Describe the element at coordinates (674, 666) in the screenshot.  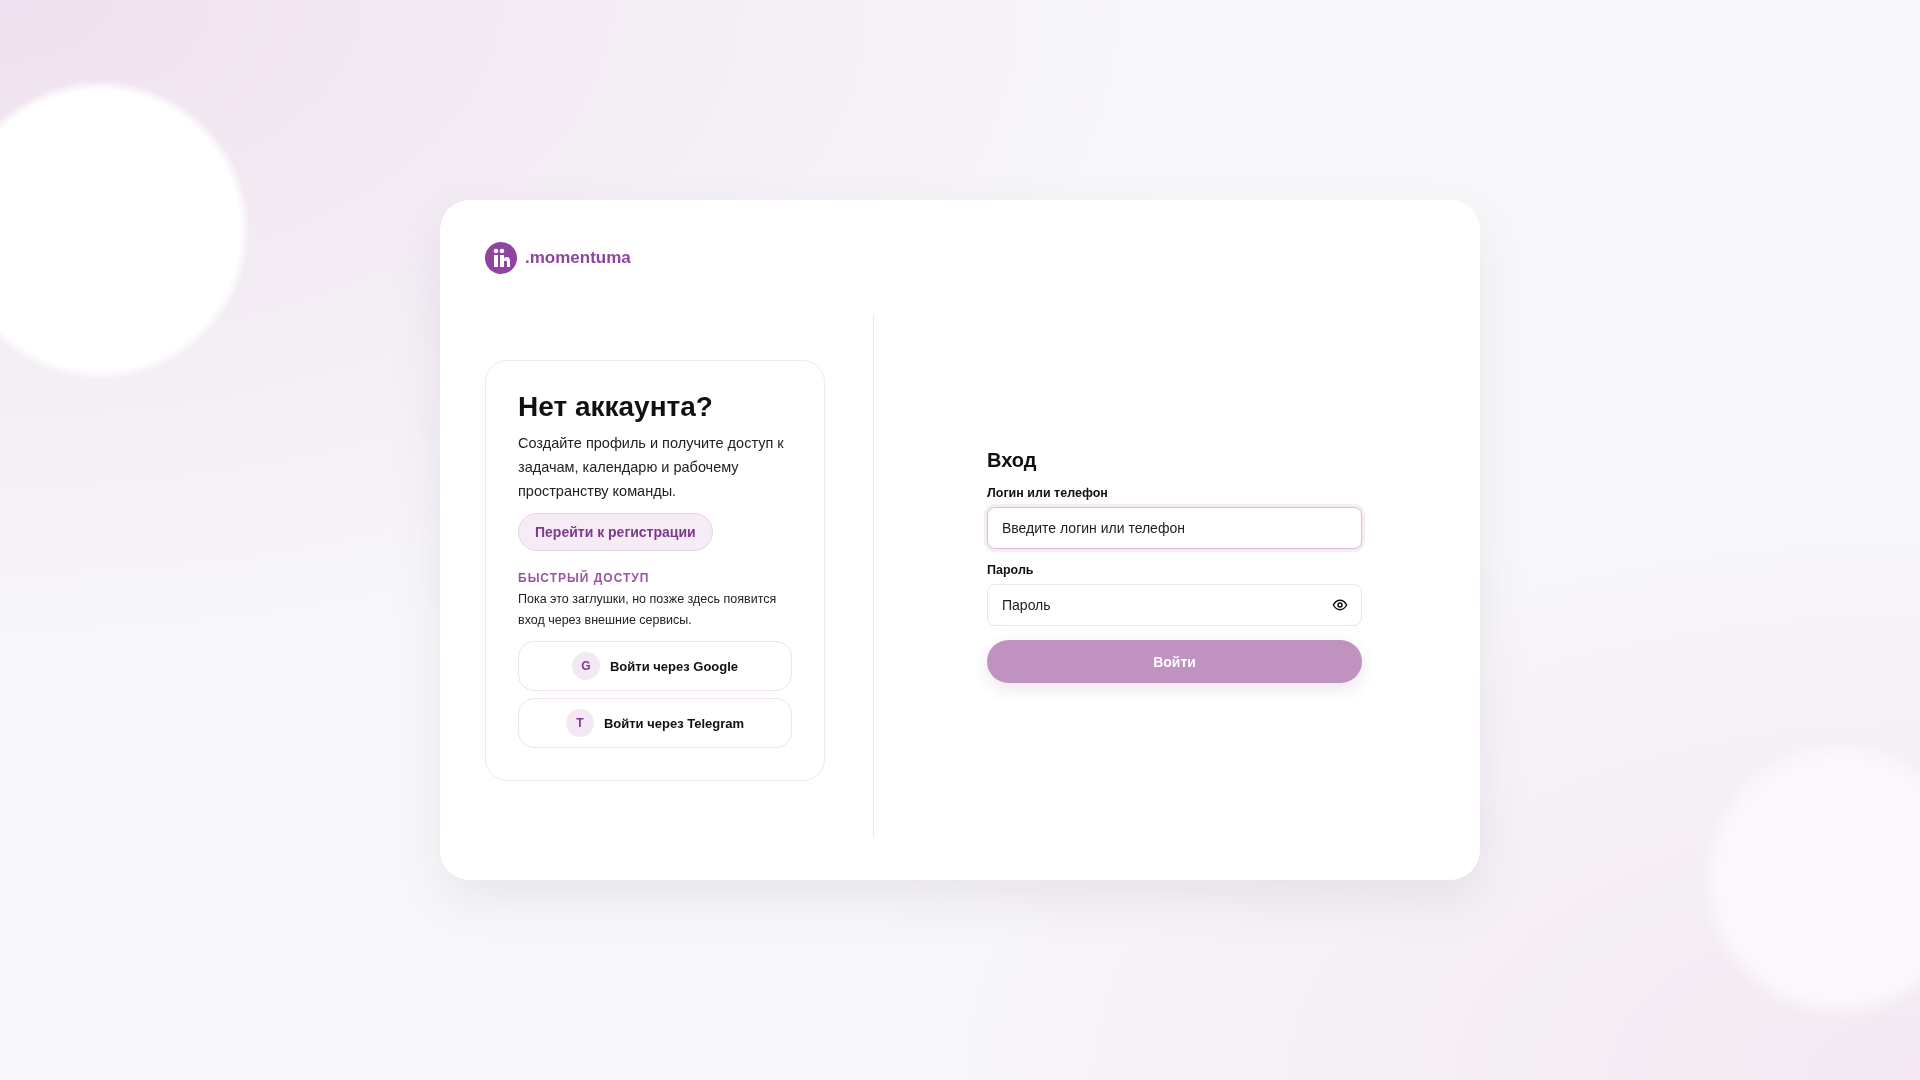
I see `provider-label: Войти через Google` at that location.